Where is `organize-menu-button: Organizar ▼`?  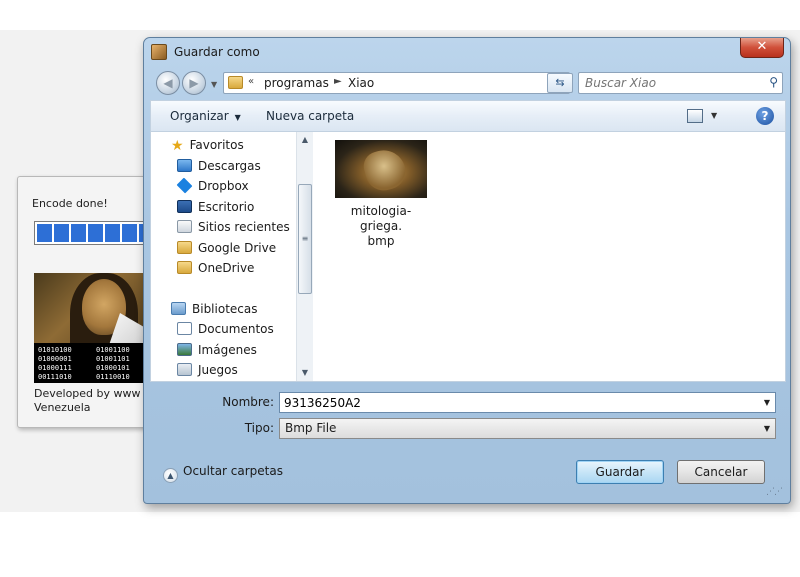 organize-menu-button: Organizar ▼ is located at coordinates (205, 116).